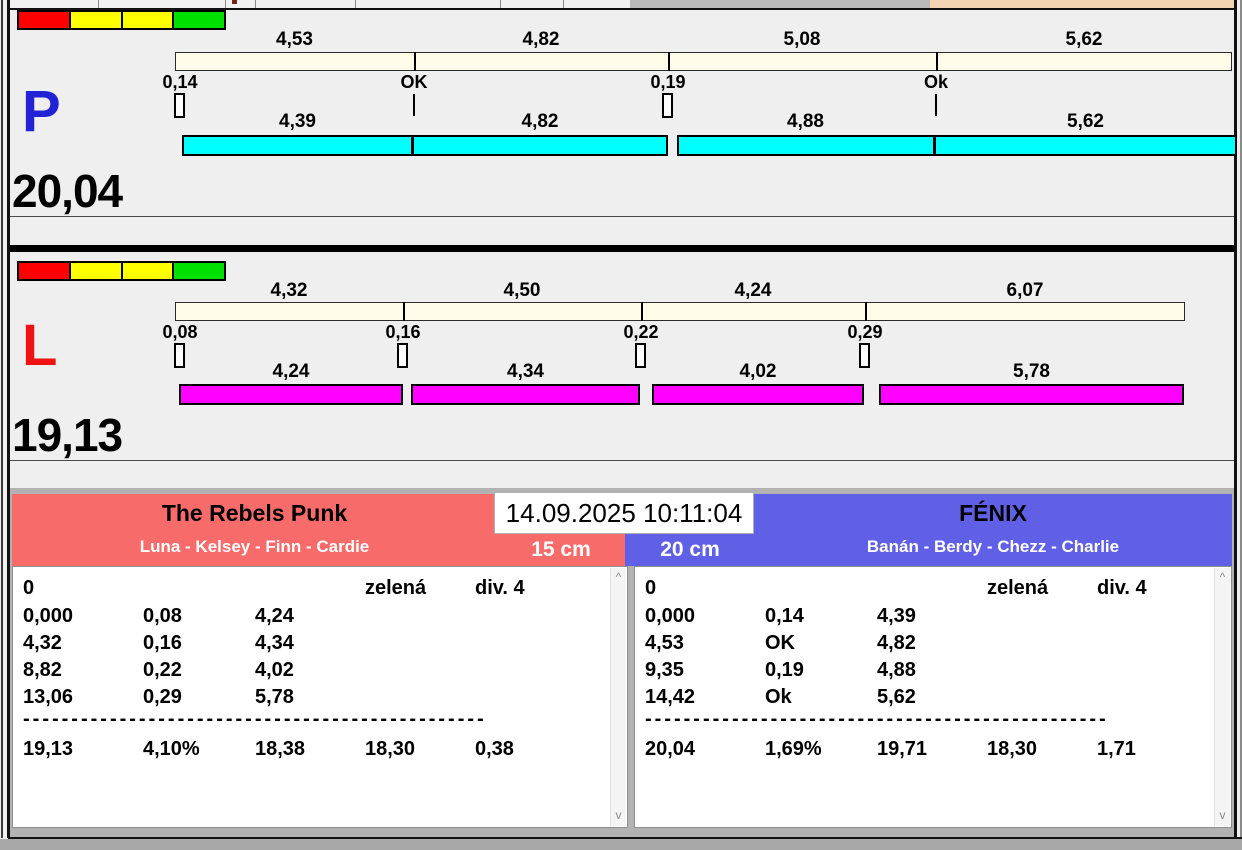  I want to click on lane-l-reference-bar, so click(680, 311).